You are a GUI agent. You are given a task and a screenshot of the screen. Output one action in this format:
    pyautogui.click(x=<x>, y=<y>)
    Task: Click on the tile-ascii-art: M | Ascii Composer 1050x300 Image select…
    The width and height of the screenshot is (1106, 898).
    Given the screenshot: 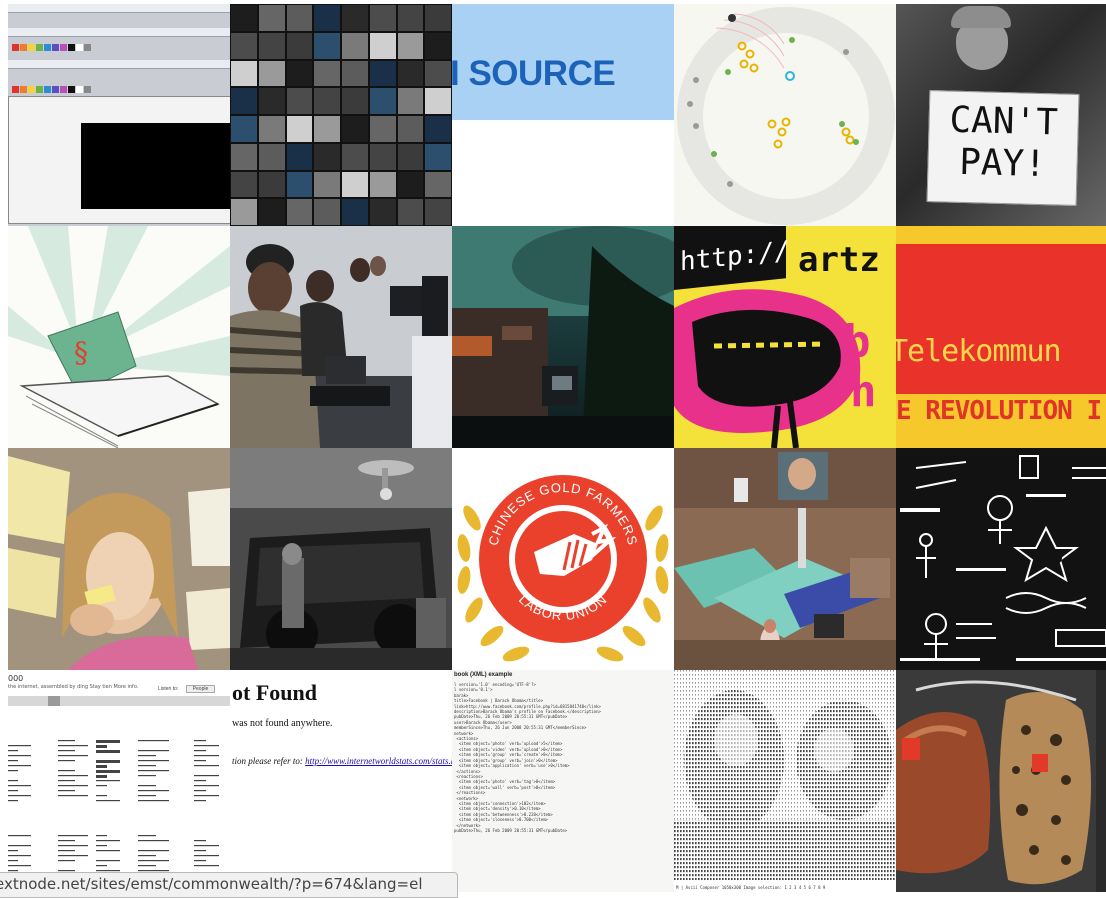 What is the action you would take?
    pyautogui.click(x=785, y=781)
    